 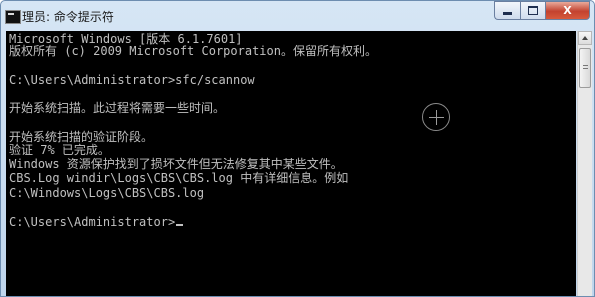 What do you see at coordinates (297, 16) in the screenshot?
I see `title-bar: 理员: 命令提示符 X` at bounding box center [297, 16].